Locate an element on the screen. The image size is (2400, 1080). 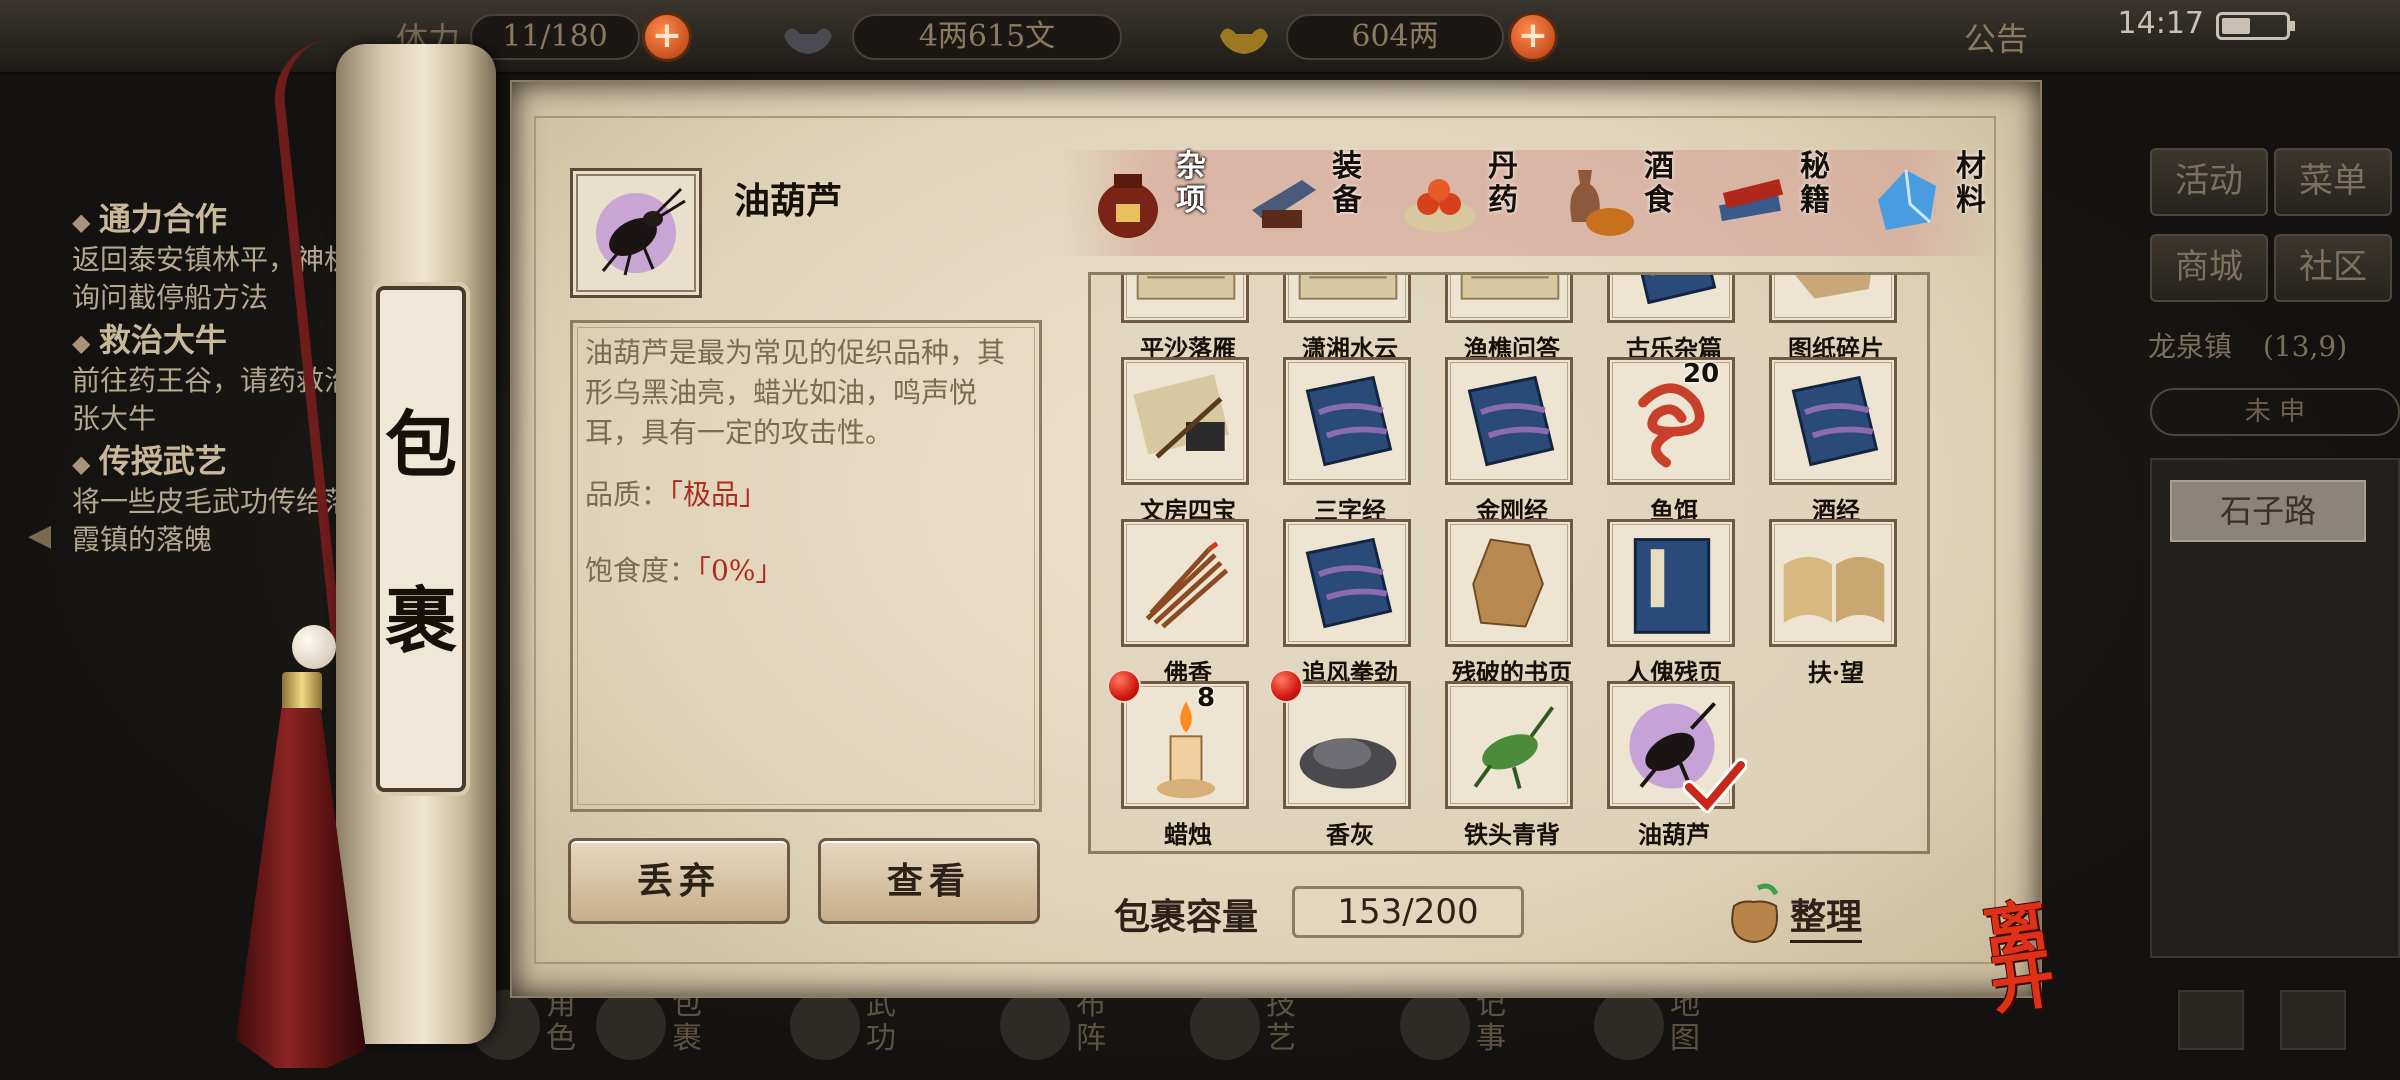
black-cricket-icon is located at coordinates (641, 231).